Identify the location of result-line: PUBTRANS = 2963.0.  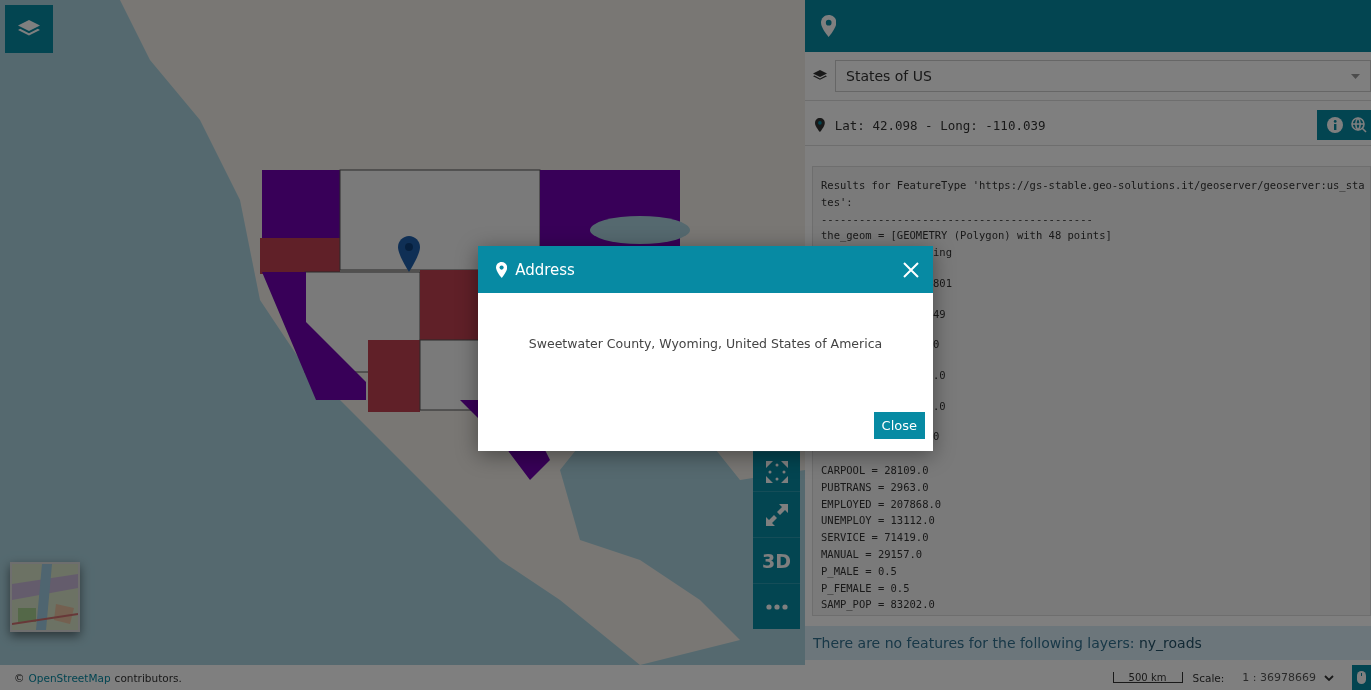
(875, 487).